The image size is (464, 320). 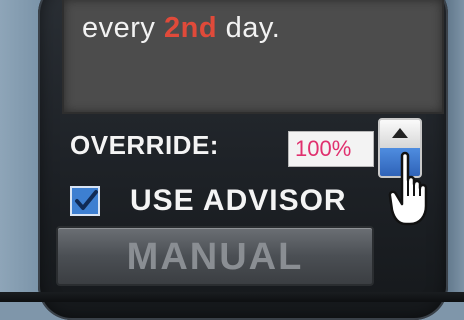 What do you see at coordinates (238, 200) in the screenshot?
I see `use-advisor-label: USE ADVISOR` at bounding box center [238, 200].